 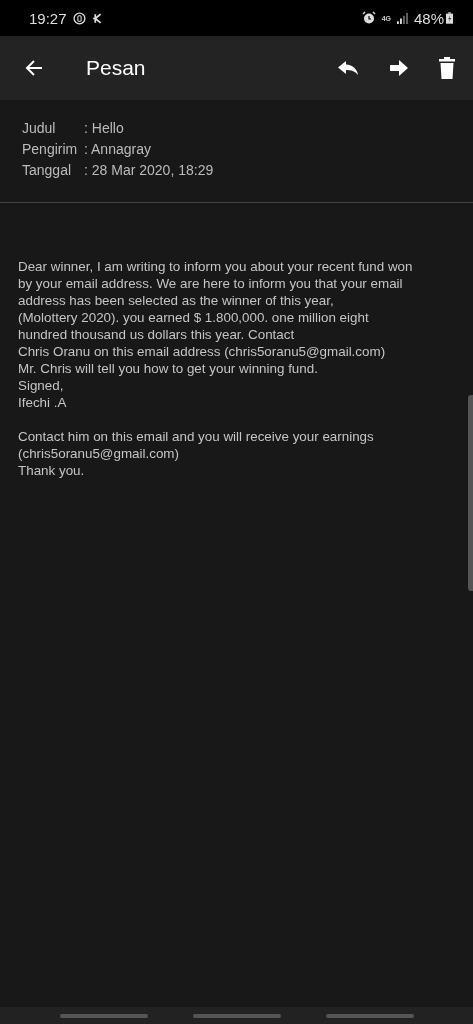 What do you see at coordinates (157, 334) in the screenshot?
I see `message-line: hundred thousand us dollars this year. Contact` at bounding box center [157, 334].